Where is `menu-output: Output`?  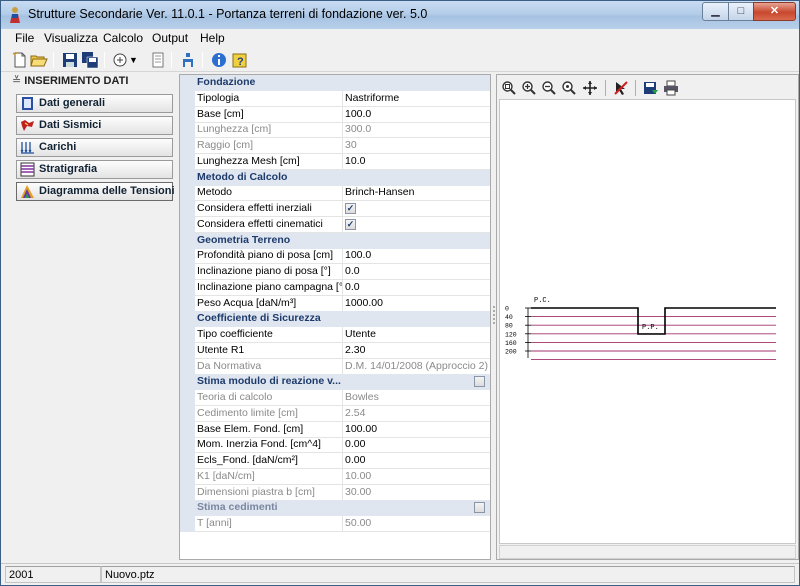
menu-output: Output is located at coordinates (170, 38).